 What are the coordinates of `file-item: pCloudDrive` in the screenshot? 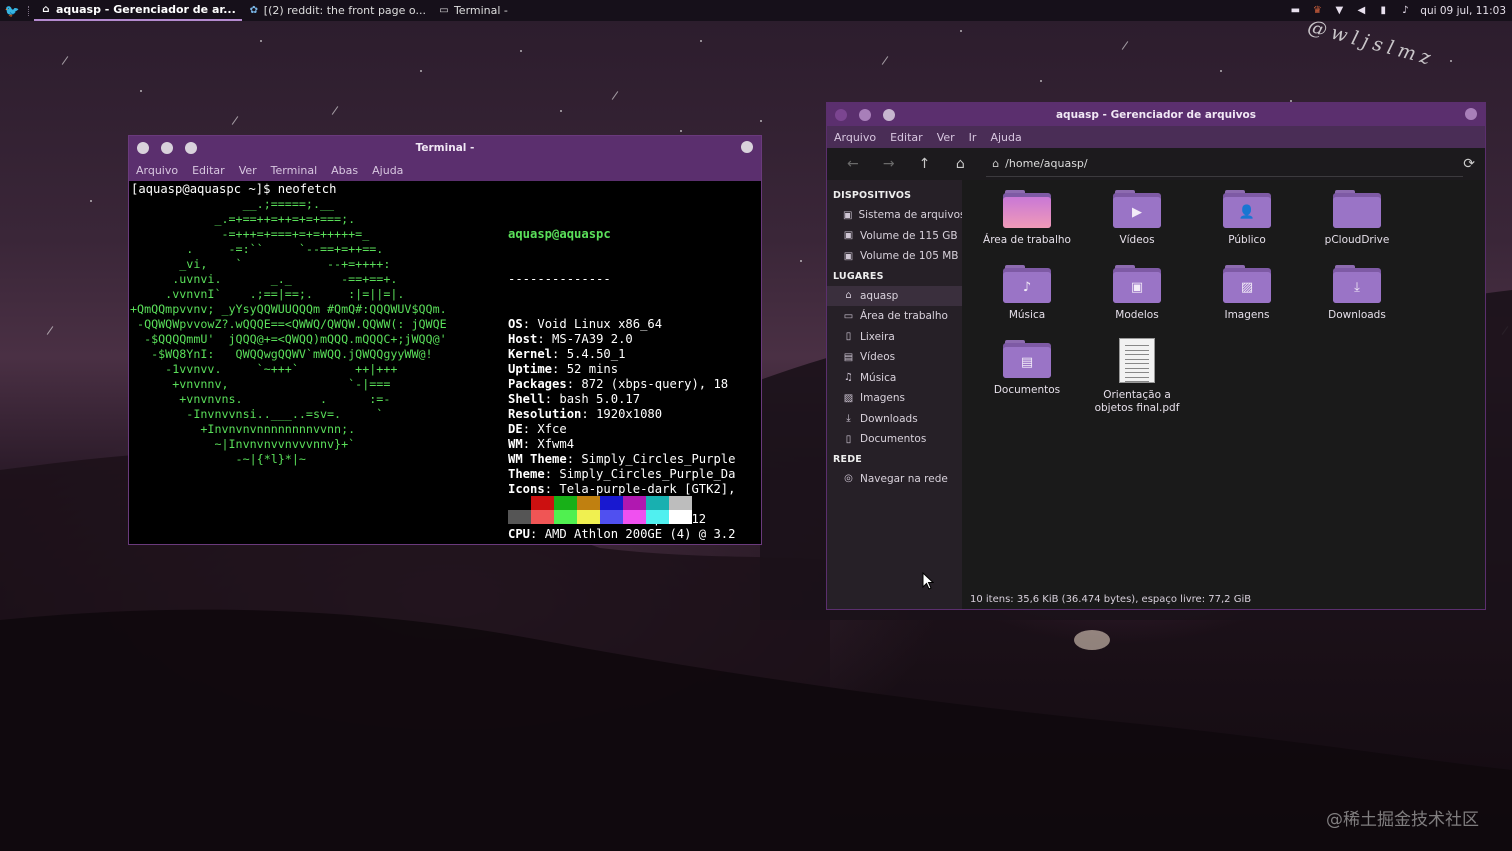 It's located at (1357, 227).